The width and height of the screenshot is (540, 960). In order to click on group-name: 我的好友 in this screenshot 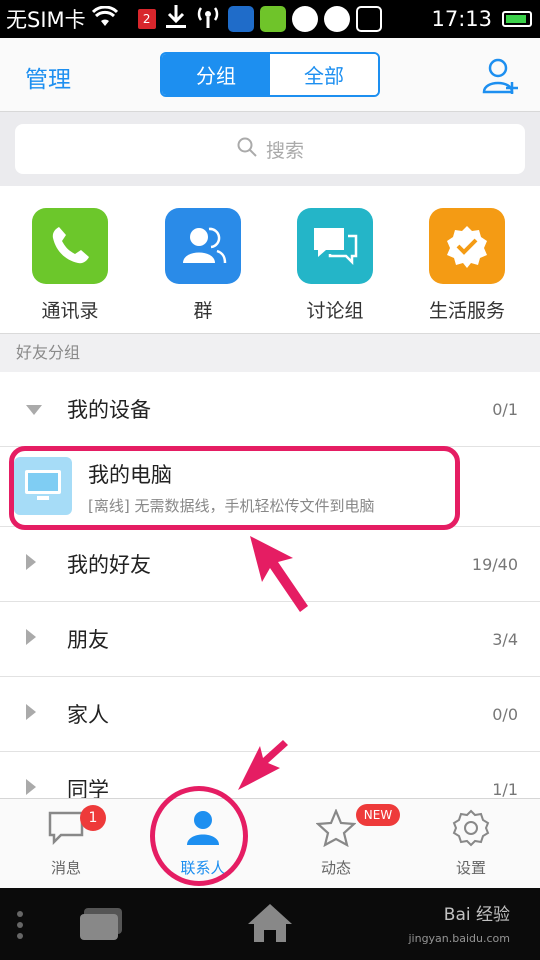, I will do `click(109, 565)`.